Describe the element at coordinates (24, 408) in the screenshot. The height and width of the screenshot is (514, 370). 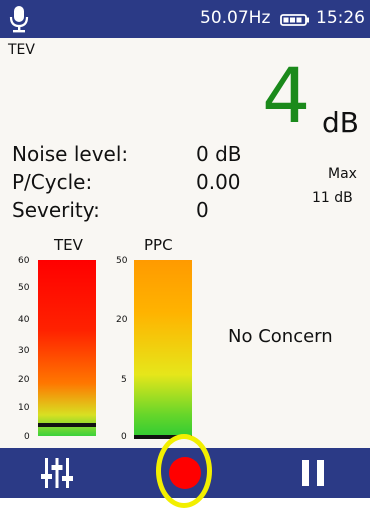
I see `tev-tick: 10` at that location.